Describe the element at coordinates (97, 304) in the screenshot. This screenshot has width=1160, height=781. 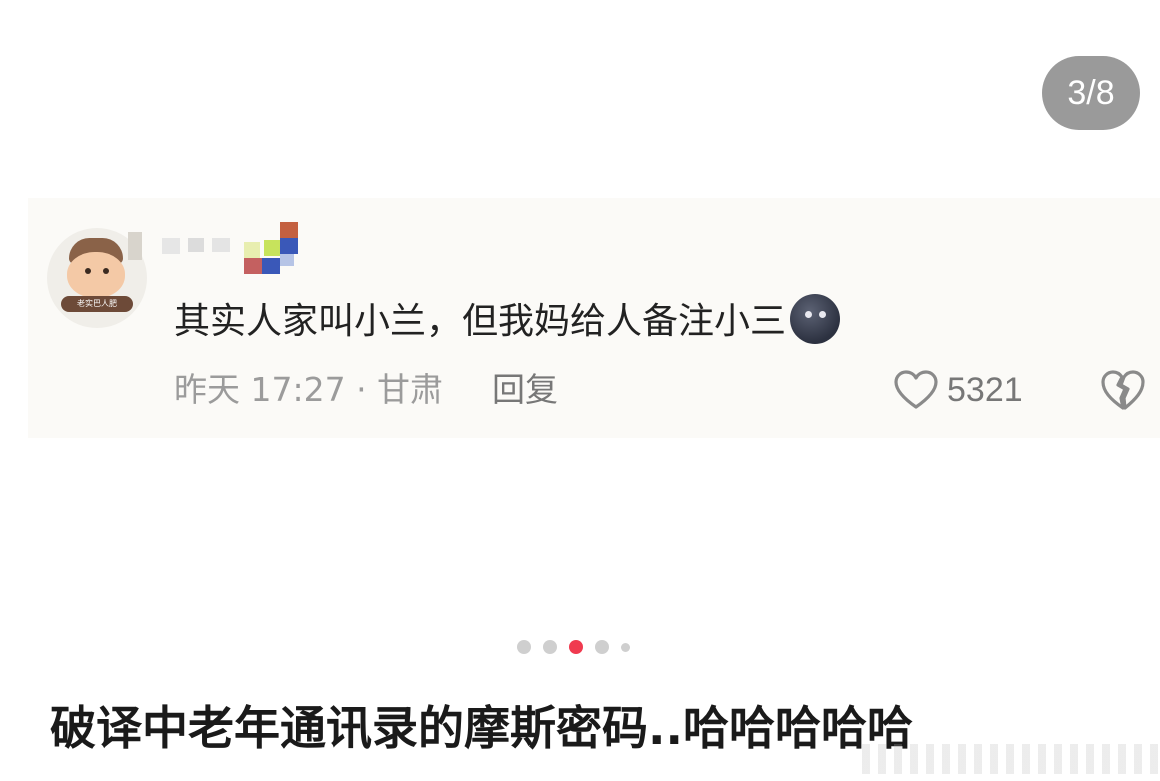
I see `avatar-badge: 老实巴人肥` at that location.